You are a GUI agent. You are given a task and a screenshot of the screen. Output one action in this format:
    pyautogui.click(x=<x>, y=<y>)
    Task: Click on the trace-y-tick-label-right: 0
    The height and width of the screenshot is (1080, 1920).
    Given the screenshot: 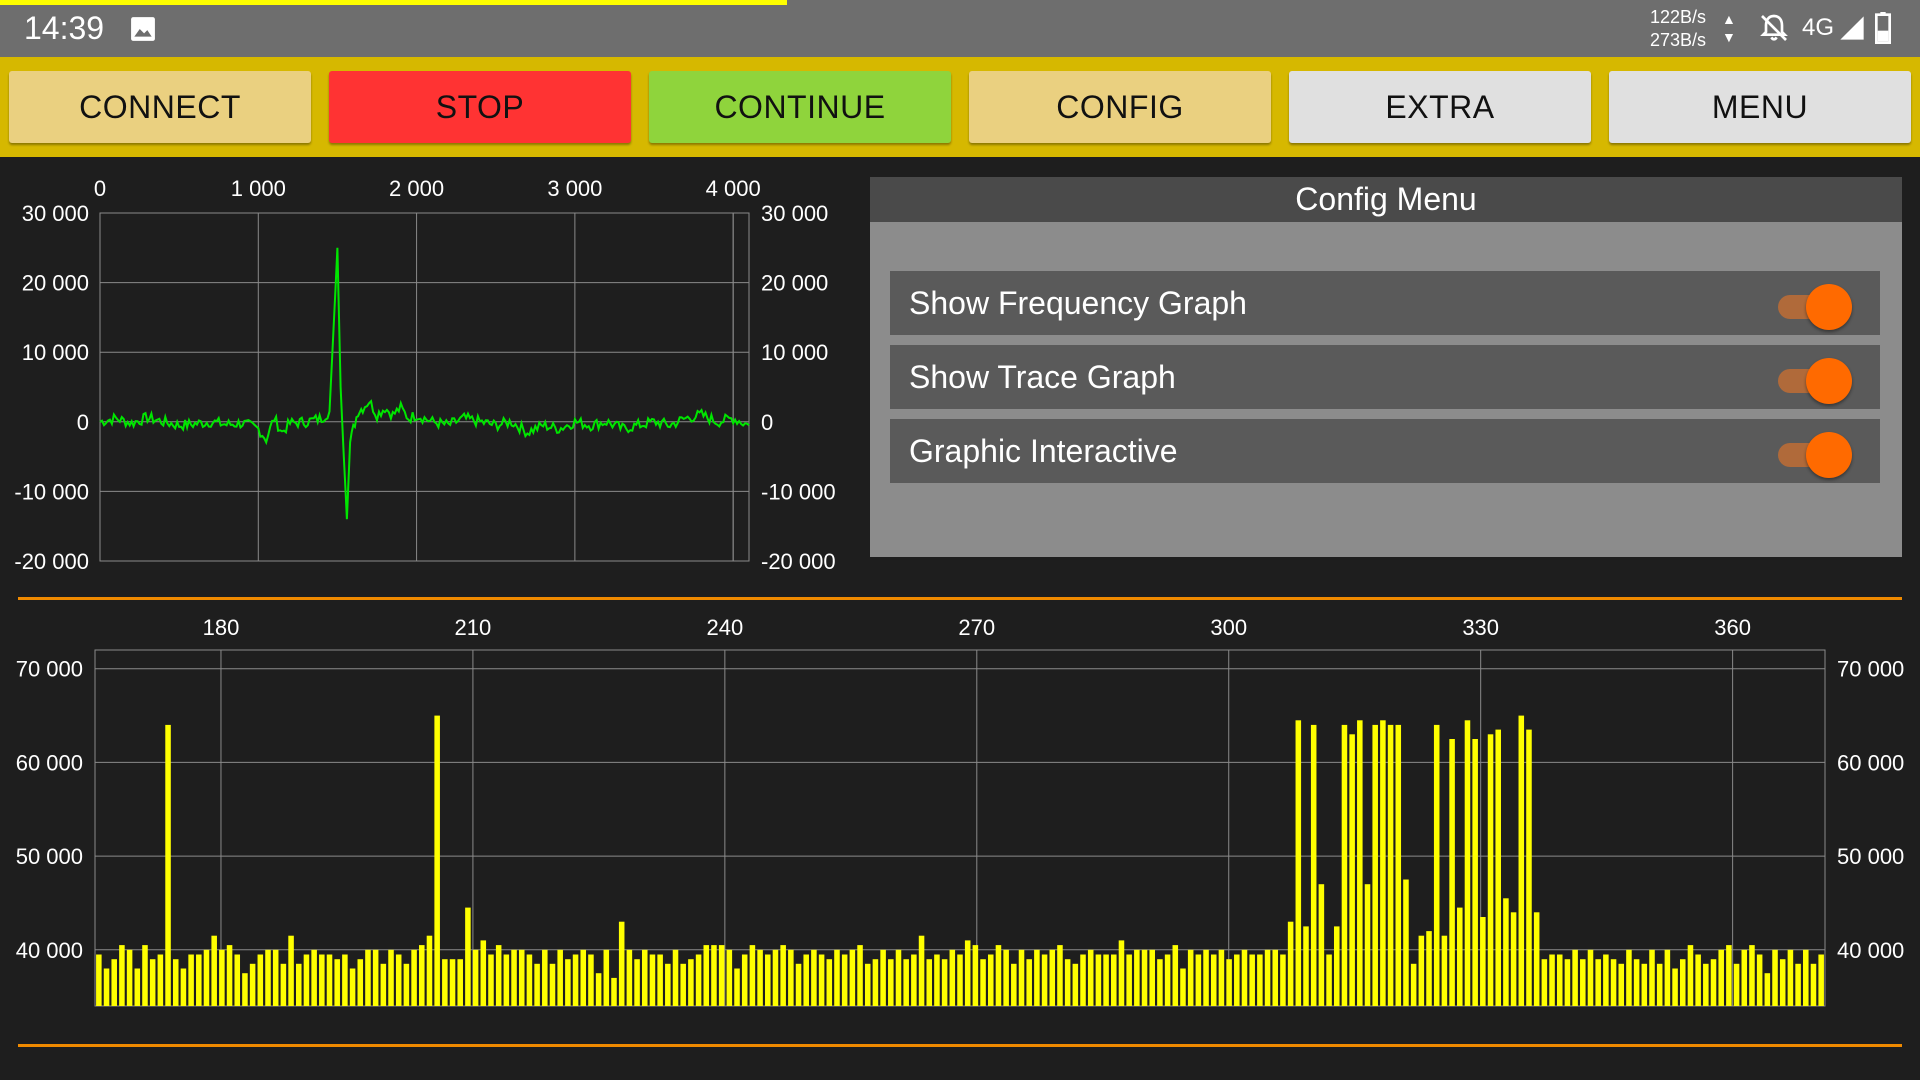 What is the action you would take?
    pyautogui.click(x=767, y=422)
    